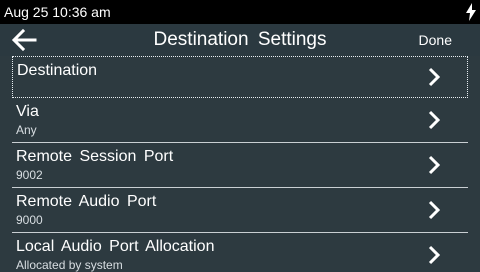  I want to click on list-item-value: 9002, so click(29, 175).